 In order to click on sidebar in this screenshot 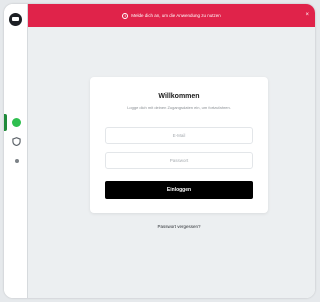, I will do `click(16, 151)`.